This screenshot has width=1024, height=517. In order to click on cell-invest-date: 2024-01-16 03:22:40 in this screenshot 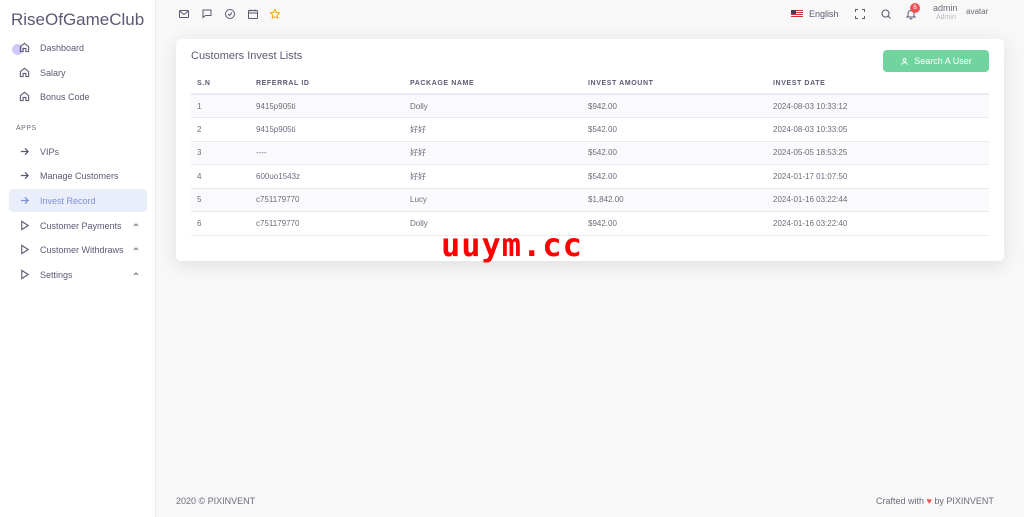, I will do `click(878, 223)`.